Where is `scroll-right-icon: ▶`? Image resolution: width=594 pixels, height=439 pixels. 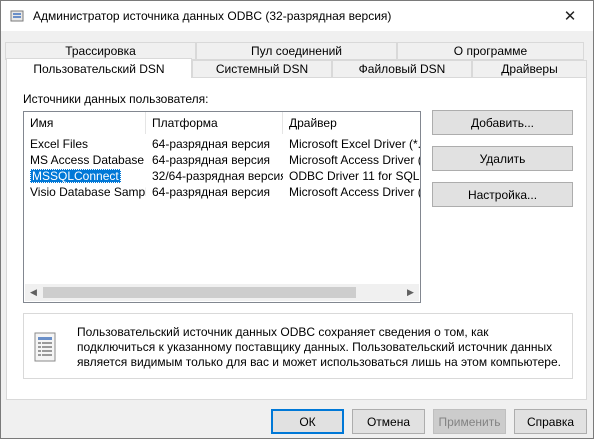 scroll-right-icon: ▶ is located at coordinates (410, 292).